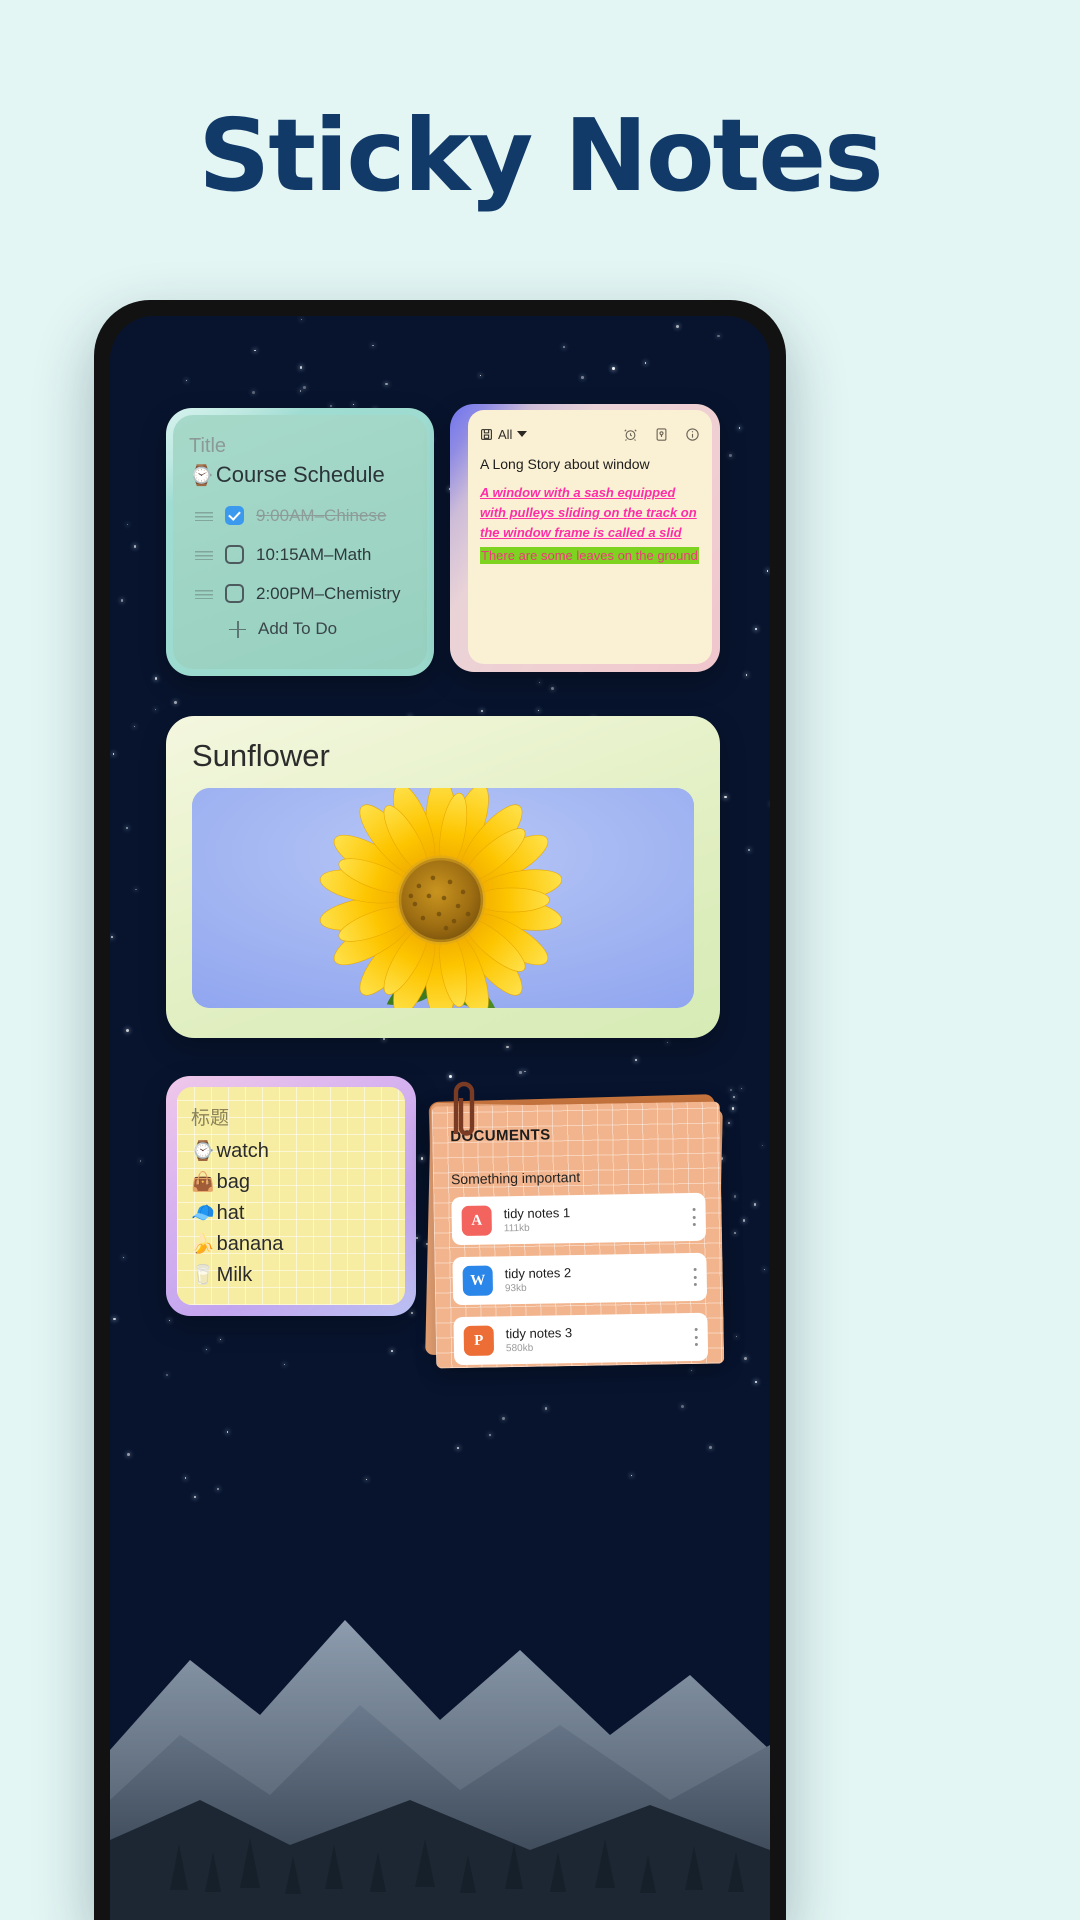 The height and width of the screenshot is (1920, 1080). I want to click on ppt-file-icon: P, so click(479, 1341).